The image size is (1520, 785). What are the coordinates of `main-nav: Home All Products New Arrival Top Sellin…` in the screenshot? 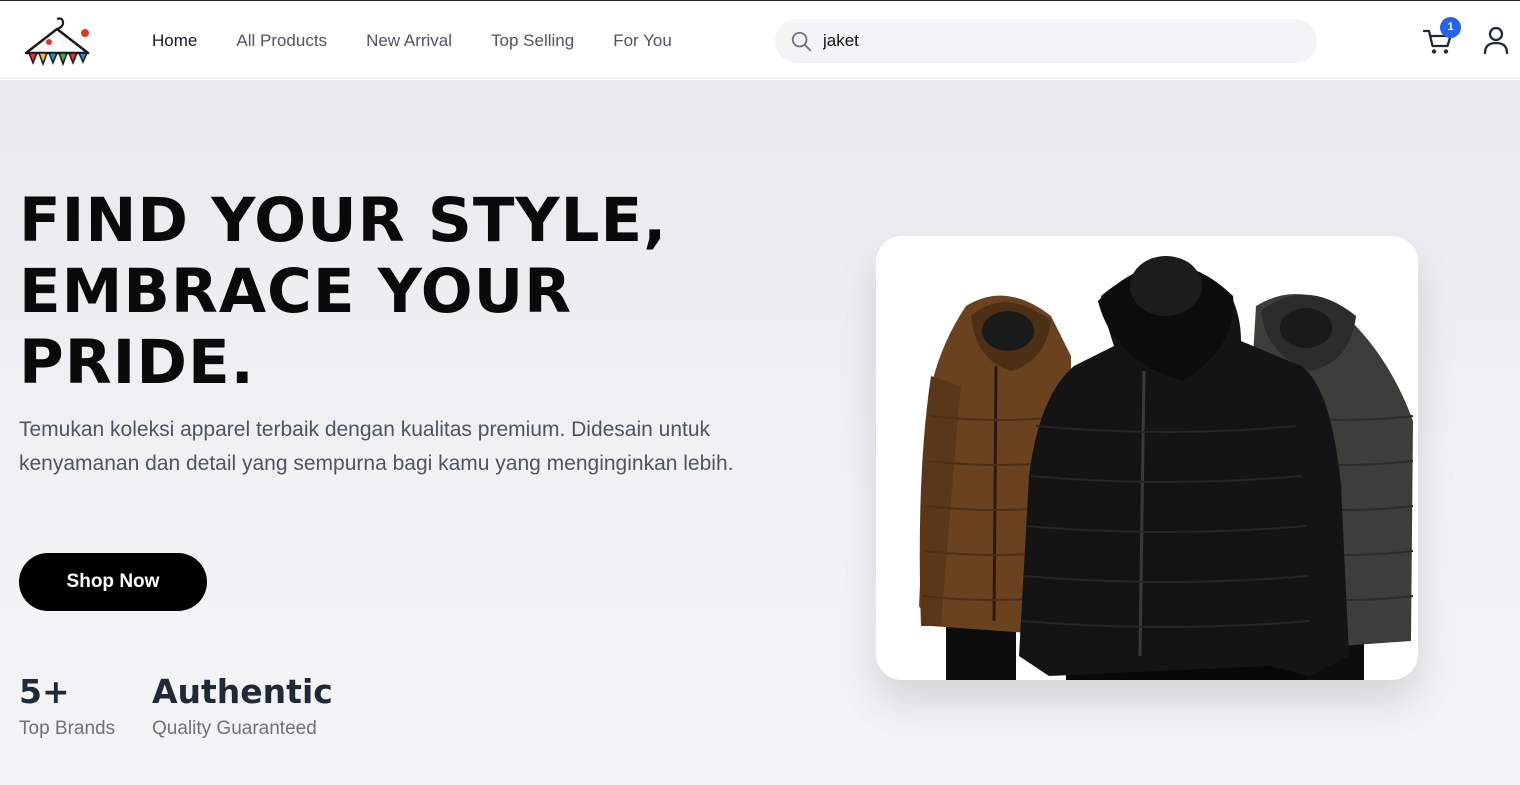 It's located at (412, 41).